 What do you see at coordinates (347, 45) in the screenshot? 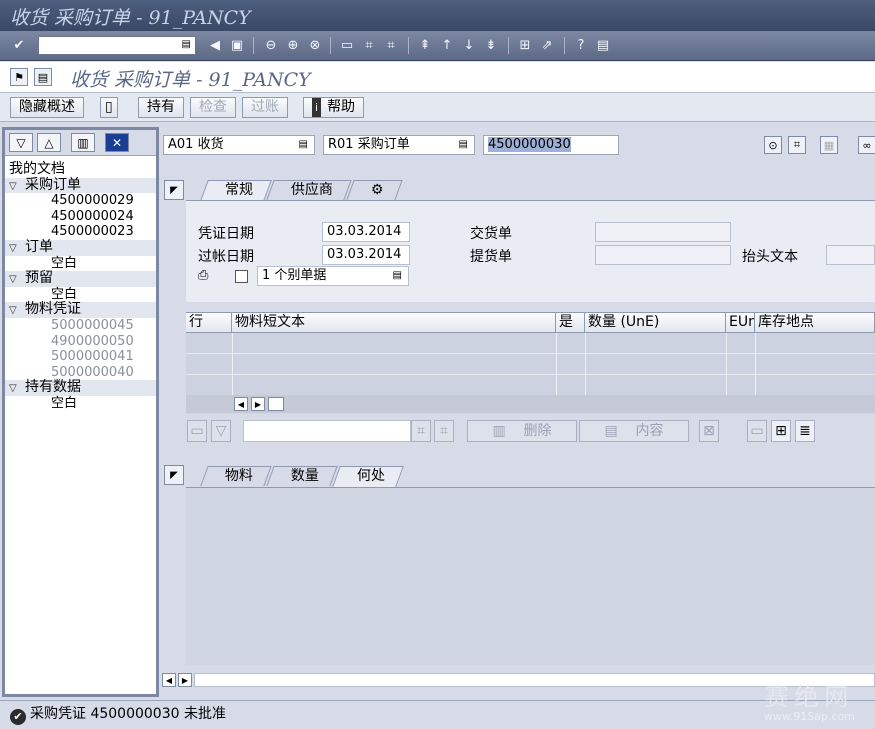
I see `print-icon: ▭` at bounding box center [347, 45].